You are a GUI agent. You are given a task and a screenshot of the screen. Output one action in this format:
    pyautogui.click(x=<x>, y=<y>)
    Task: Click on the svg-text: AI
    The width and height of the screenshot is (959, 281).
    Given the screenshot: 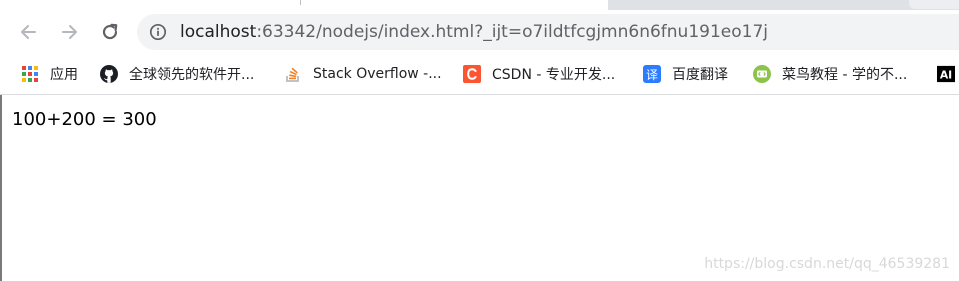 What is the action you would take?
    pyautogui.click(x=946, y=75)
    